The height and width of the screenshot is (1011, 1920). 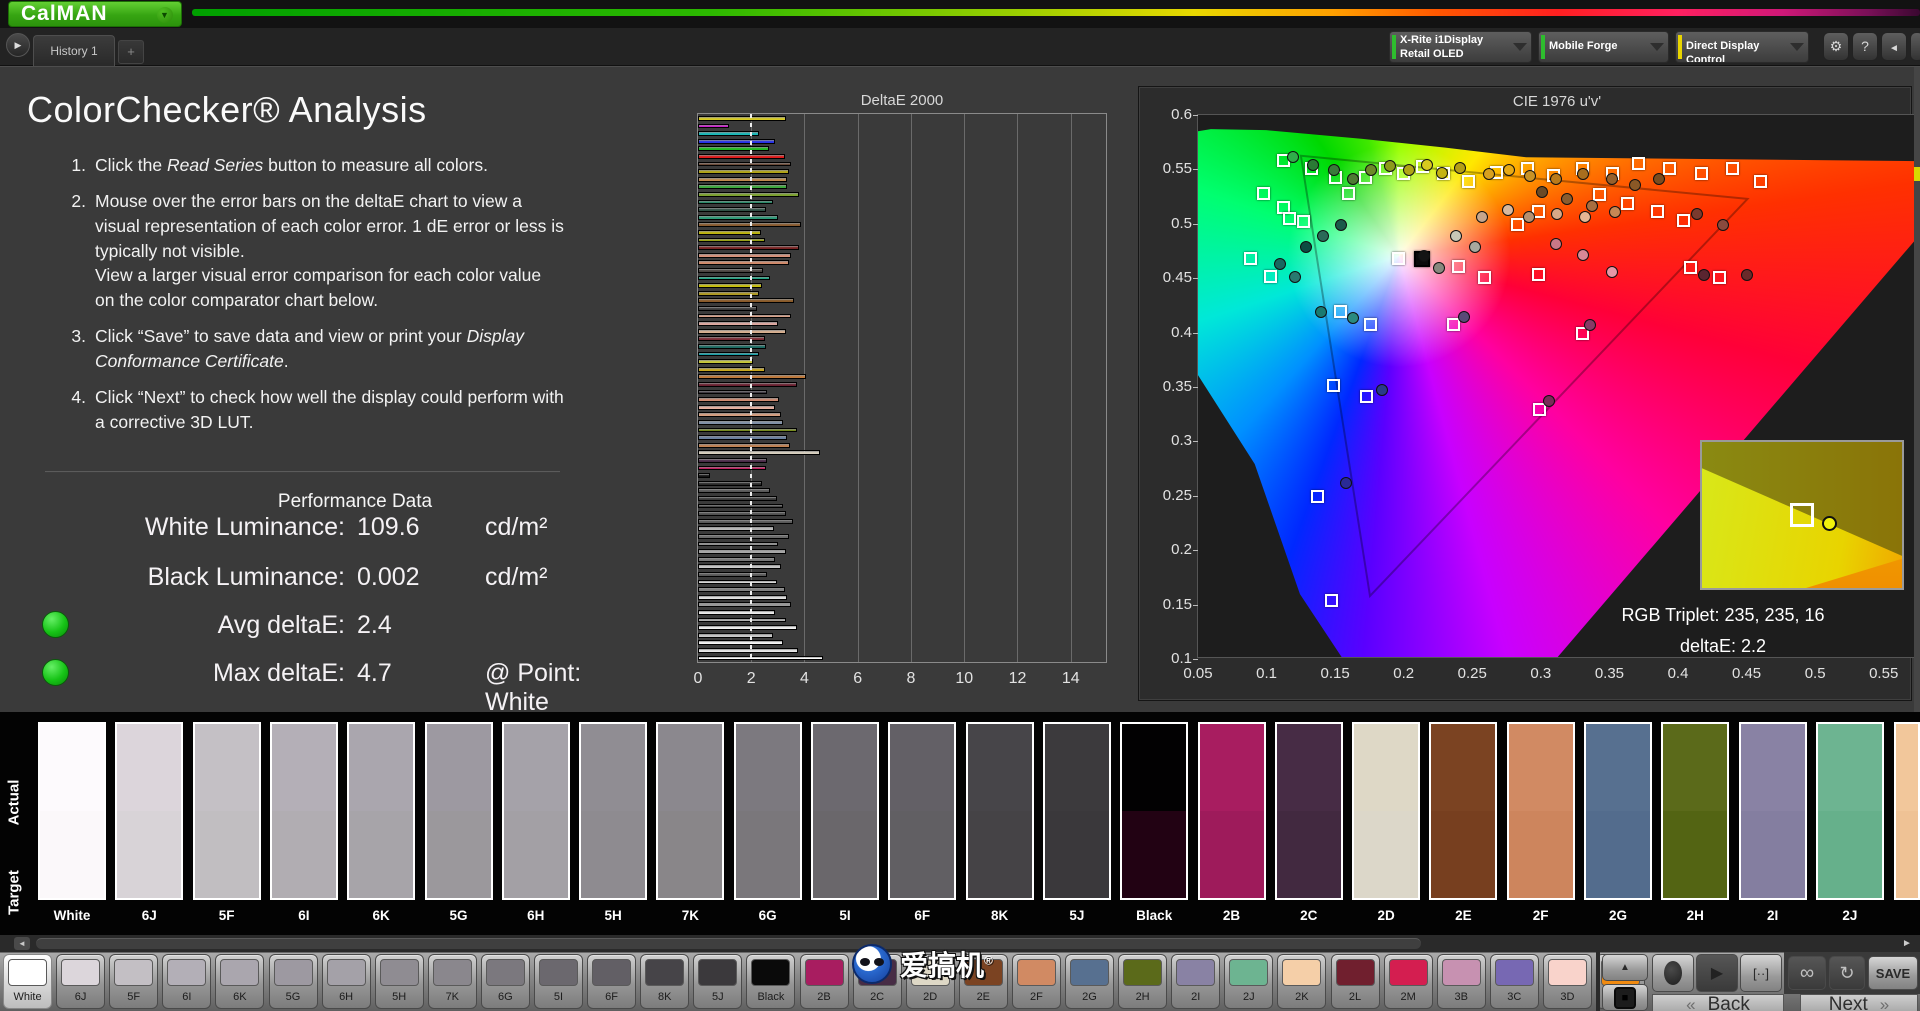 What do you see at coordinates (718, 981) in the screenshot?
I see `palette-button-5j: 5J` at bounding box center [718, 981].